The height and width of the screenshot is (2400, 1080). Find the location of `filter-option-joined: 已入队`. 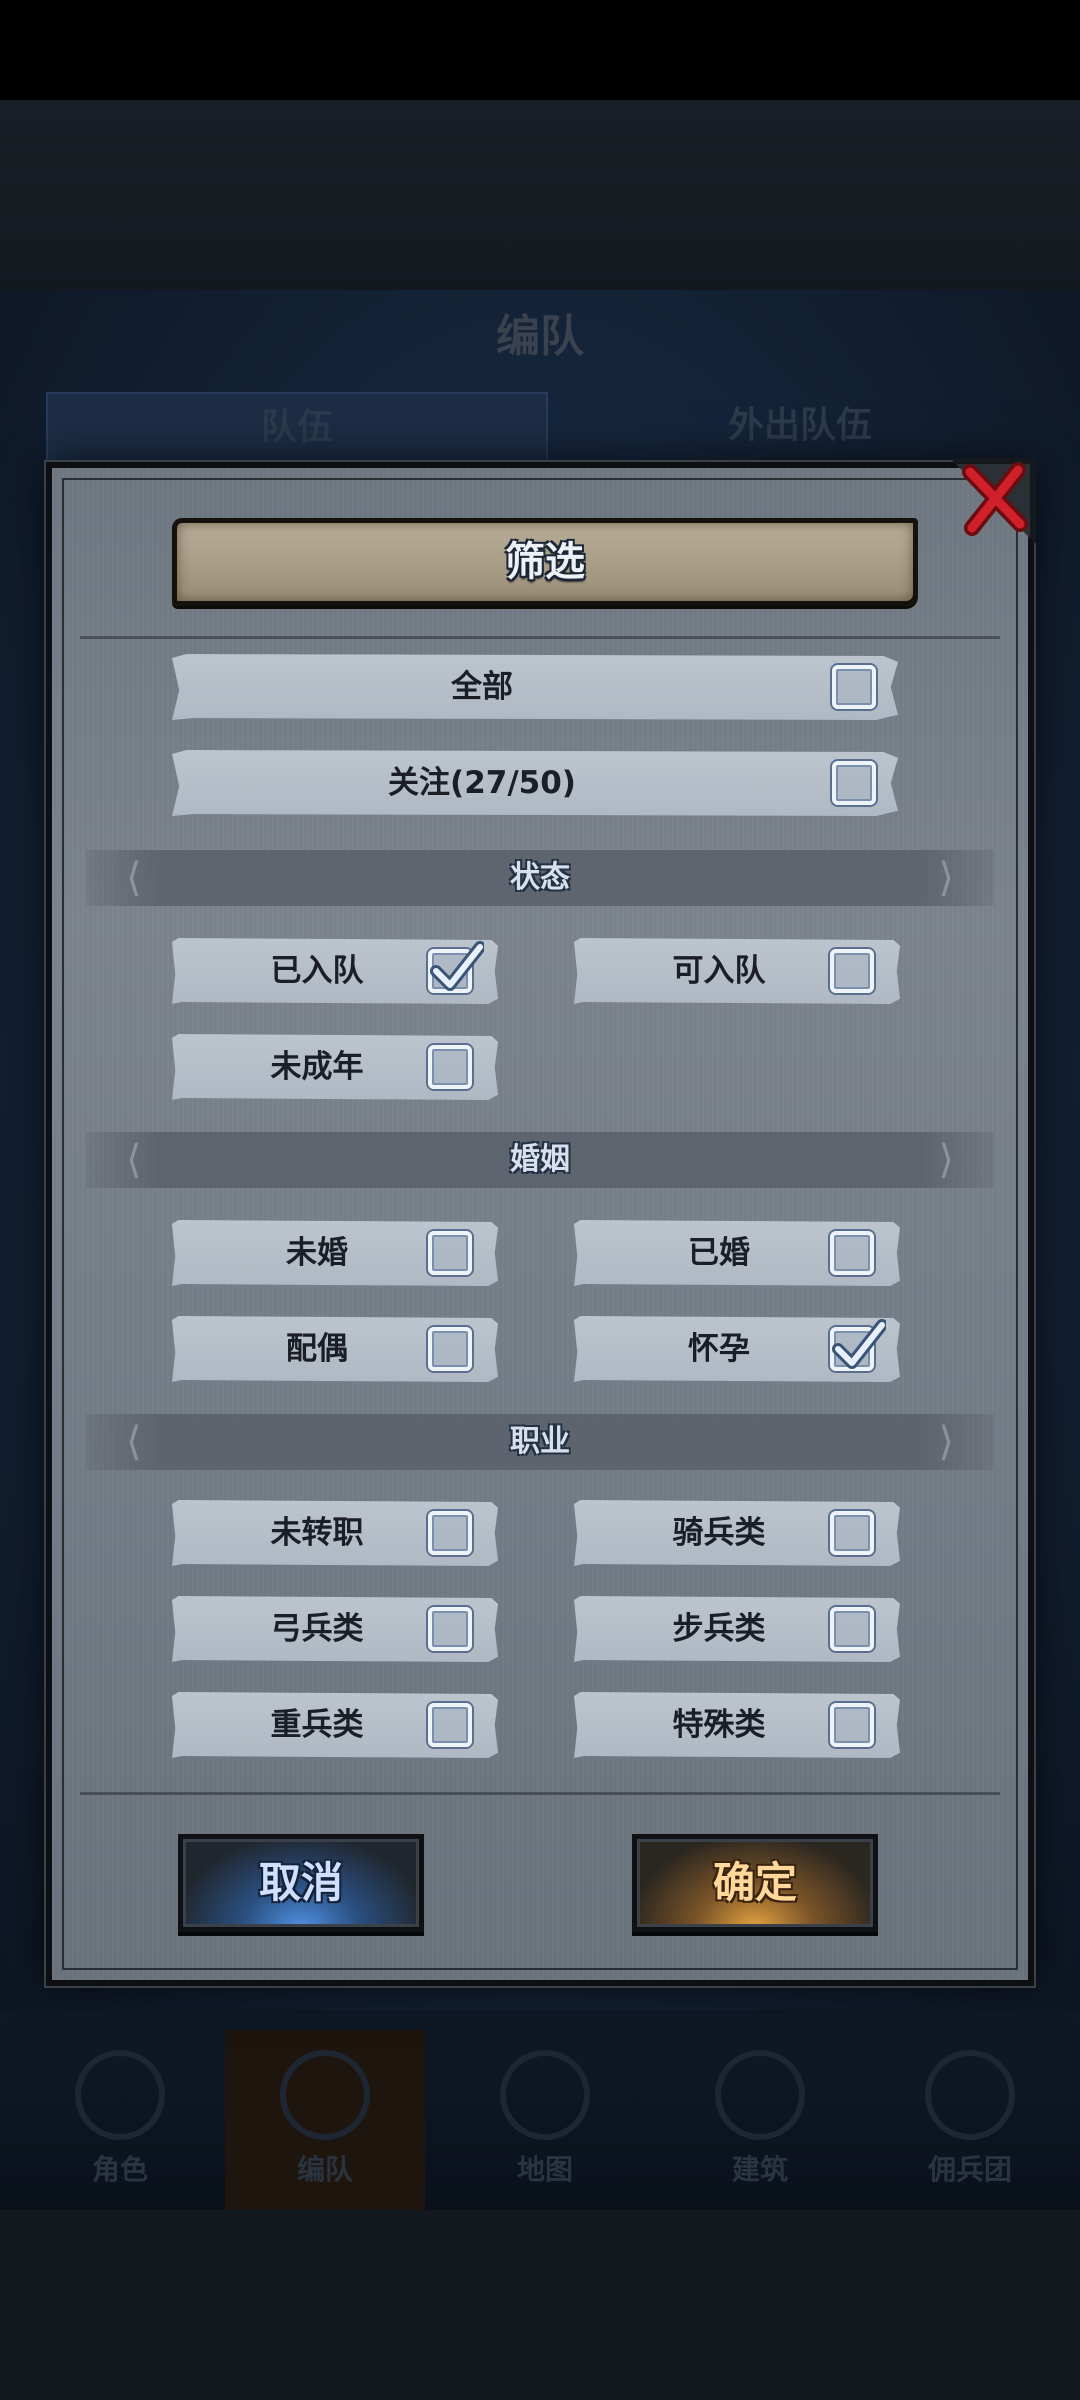

filter-option-joined: 已入队 is located at coordinates (335, 971).